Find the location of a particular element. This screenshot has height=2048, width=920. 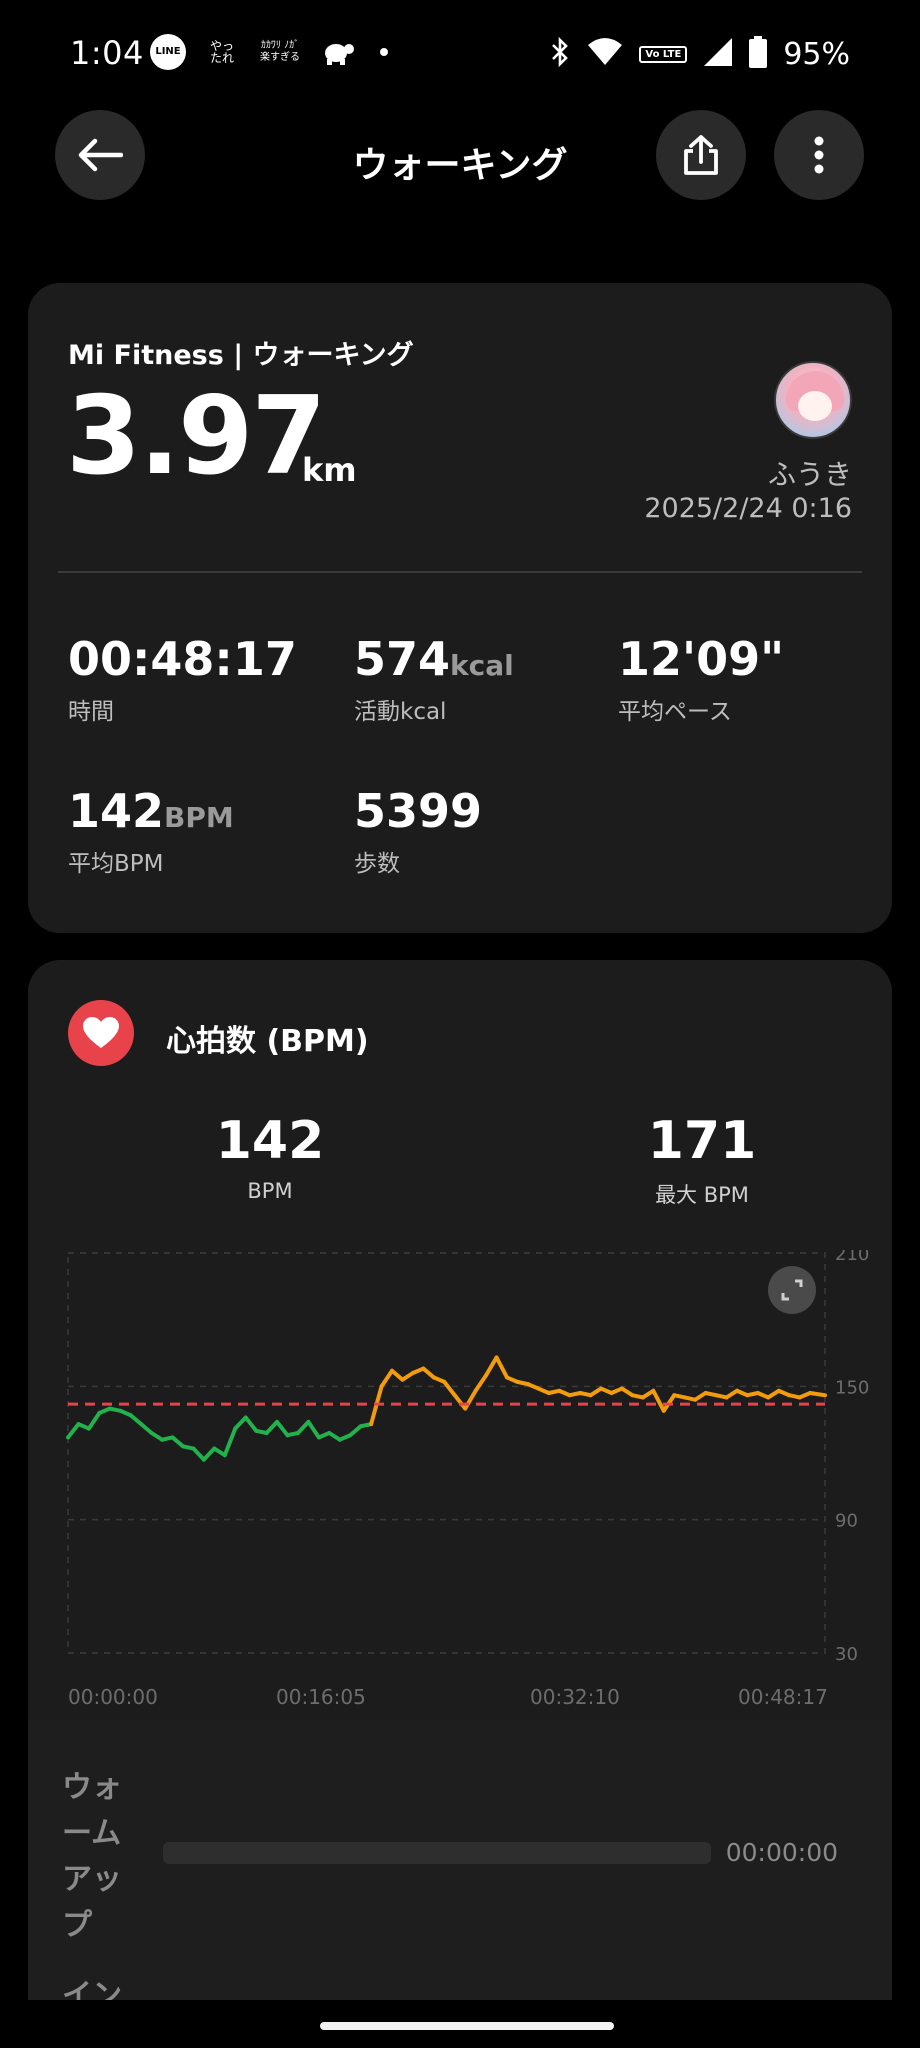

more-vert-icon is located at coordinates (819, 155).